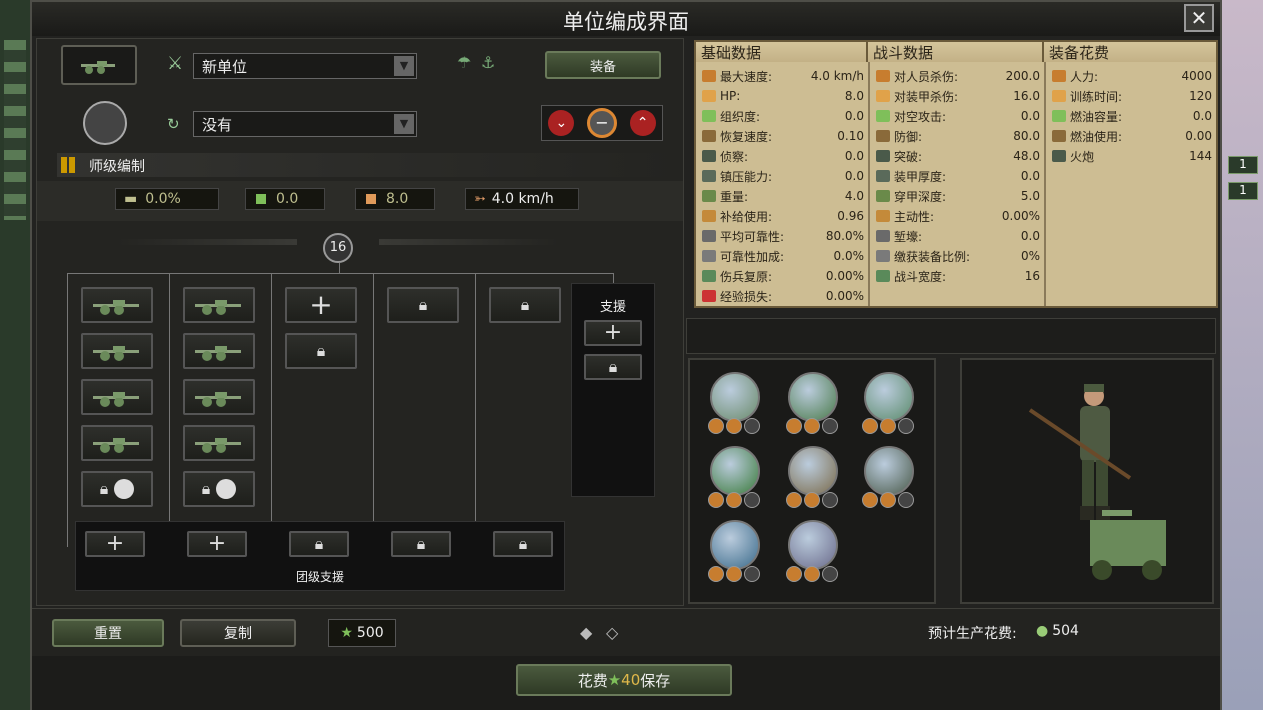 The image size is (1263, 710). I want to click on template-icon, so click(105, 123).